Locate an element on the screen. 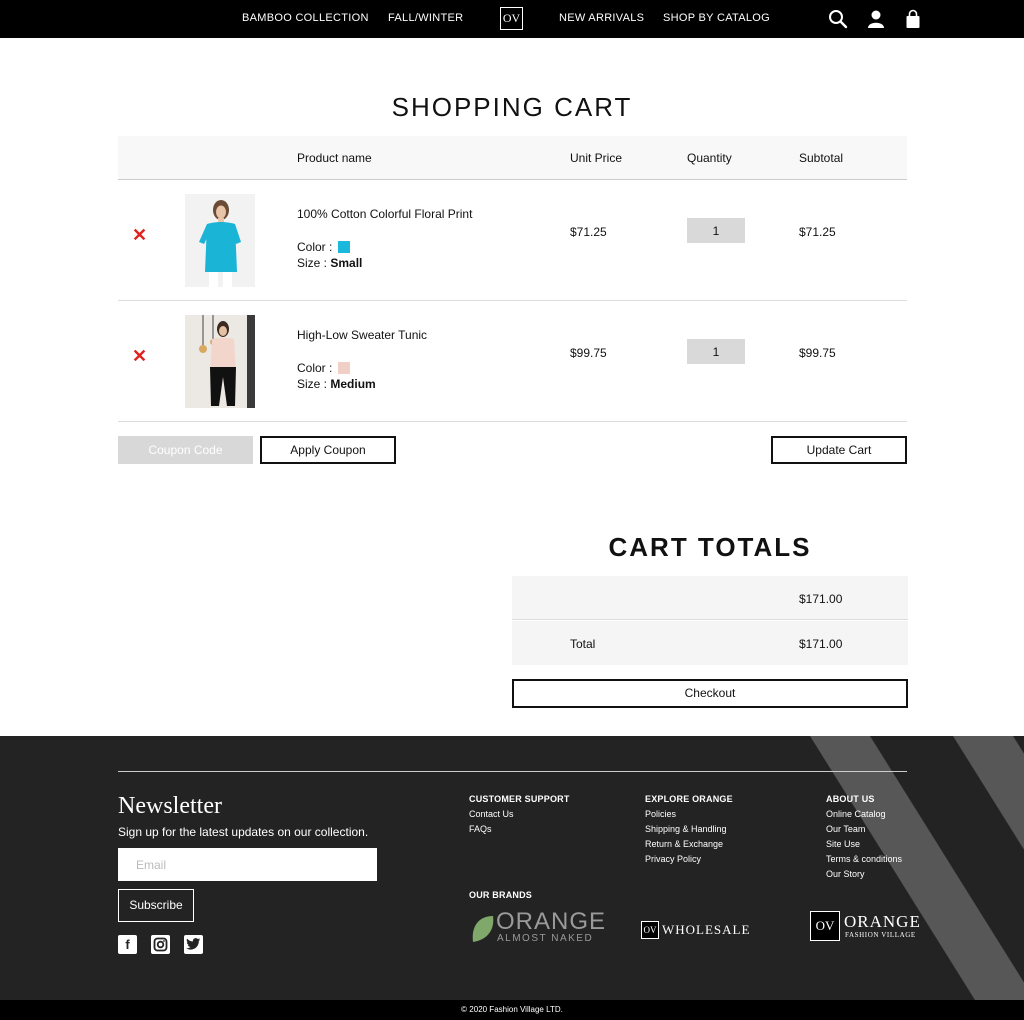 The image size is (1024, 1020). brand-name: WHOLESALE is located at coordinates (706, 929).